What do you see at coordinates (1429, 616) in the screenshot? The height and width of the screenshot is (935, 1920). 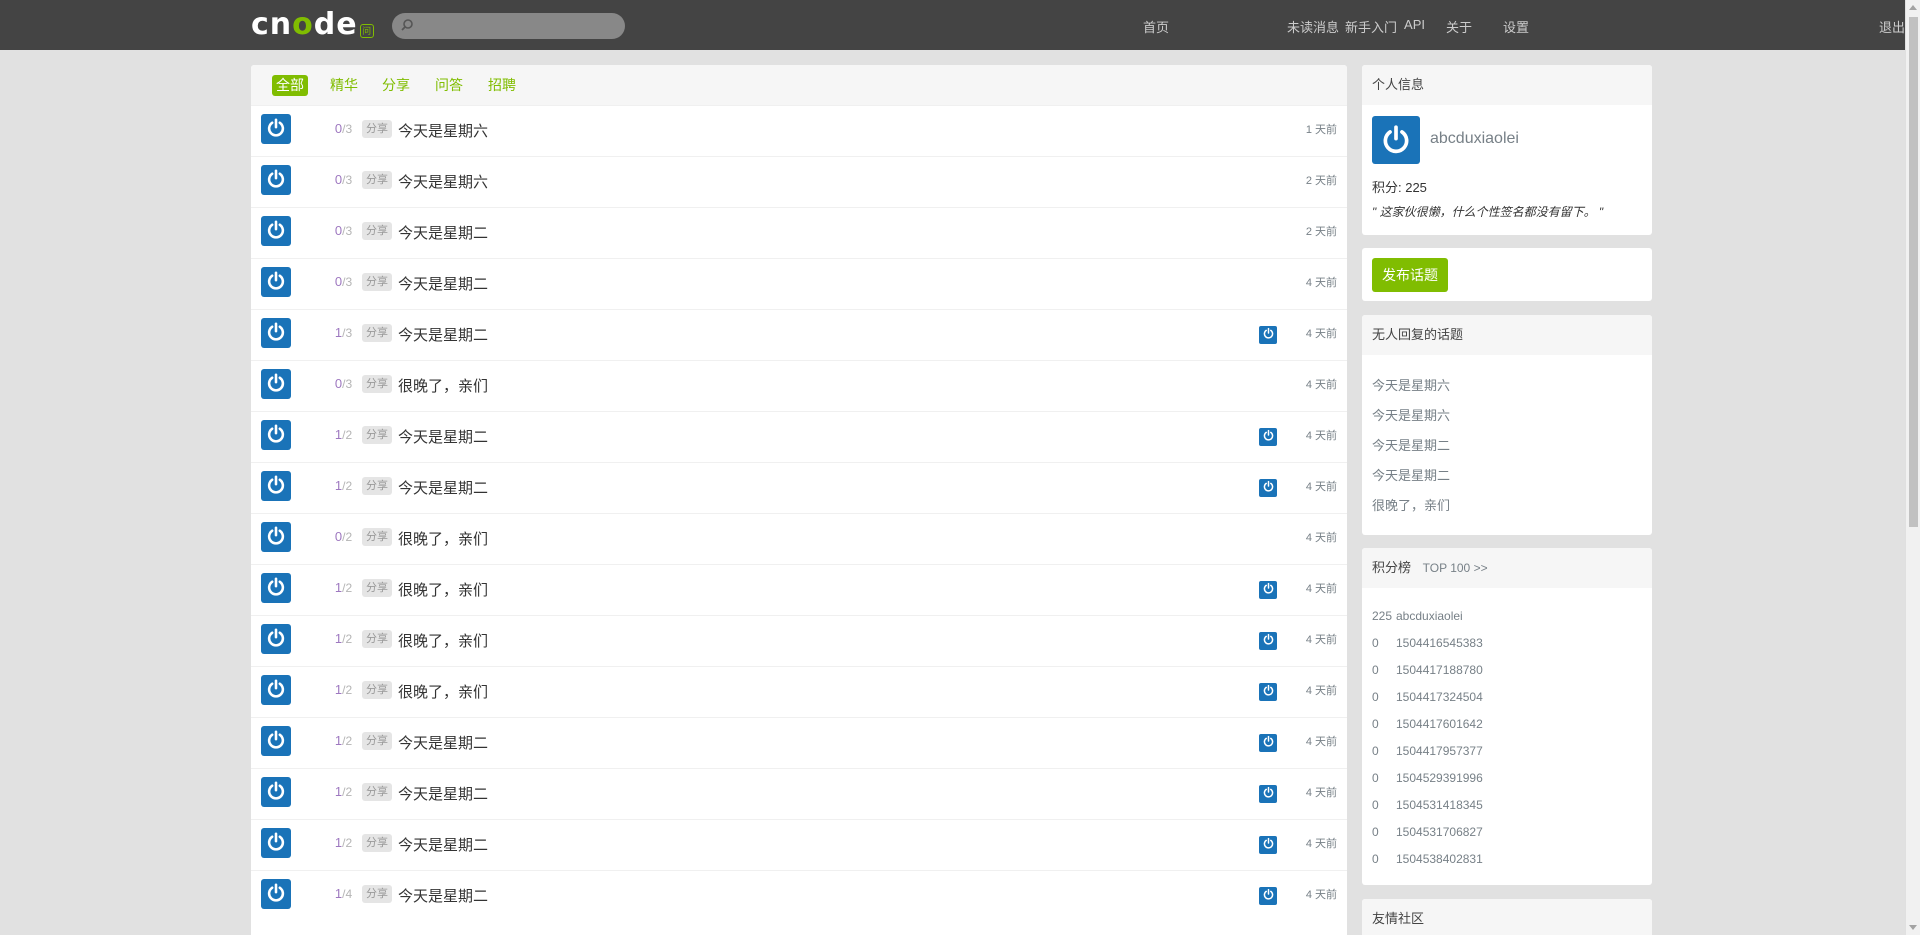 I see `ranking-user: abcduxiaolei` at bounding box center [1429, 616].